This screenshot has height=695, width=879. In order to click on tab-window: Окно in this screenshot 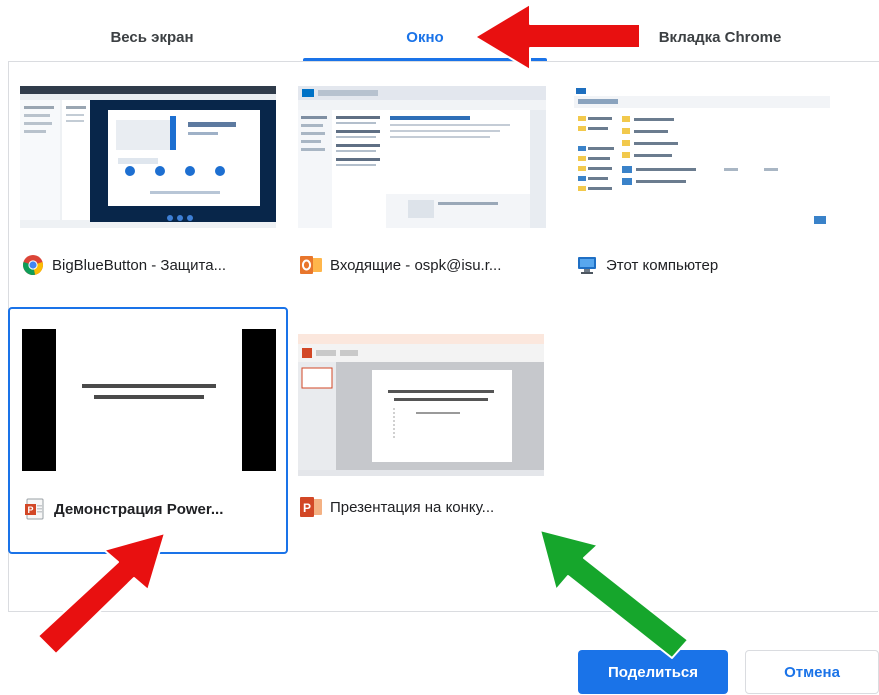, I will do `click(425, 31)`.